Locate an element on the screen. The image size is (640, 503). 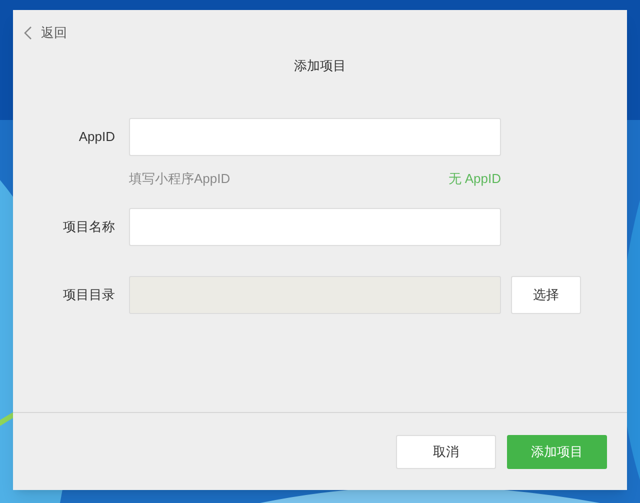
cancel-button: 取消 is located at coordinates (446, 451).